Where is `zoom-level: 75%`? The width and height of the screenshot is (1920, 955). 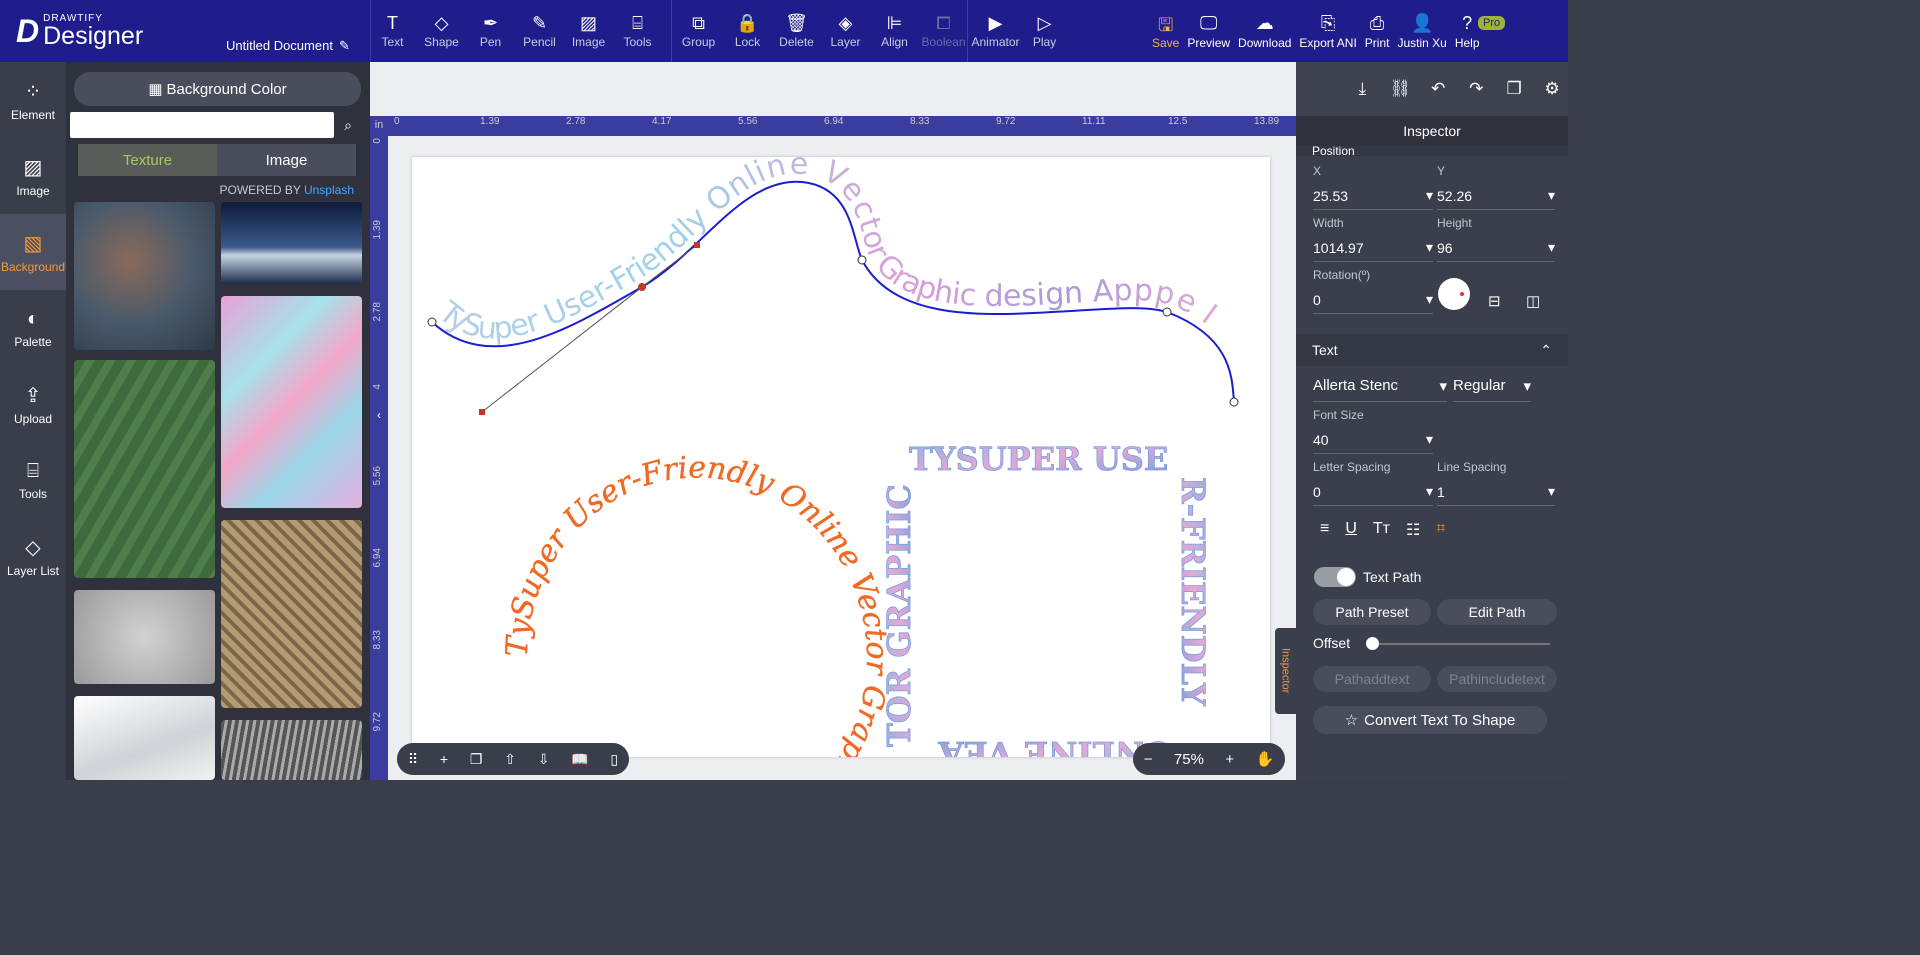 zoom-level: 75% is located at coordinates (1189, 759).